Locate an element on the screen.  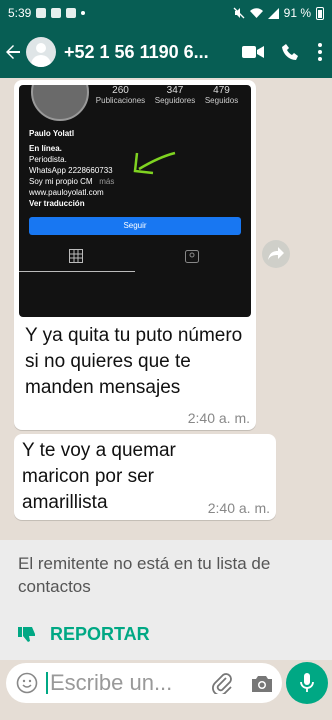
contact-avatar is located at coordinates (41, 52).